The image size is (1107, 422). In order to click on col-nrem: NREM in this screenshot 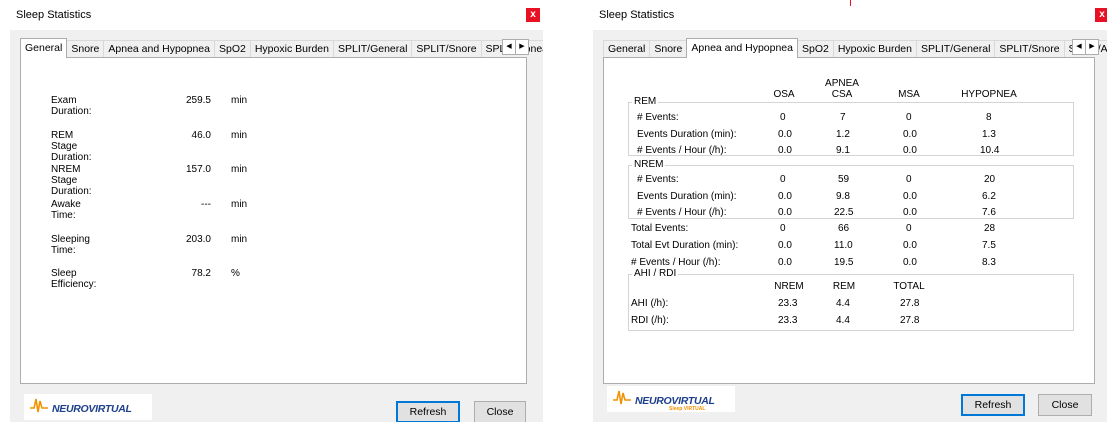, I will do `click(789, 286)`.